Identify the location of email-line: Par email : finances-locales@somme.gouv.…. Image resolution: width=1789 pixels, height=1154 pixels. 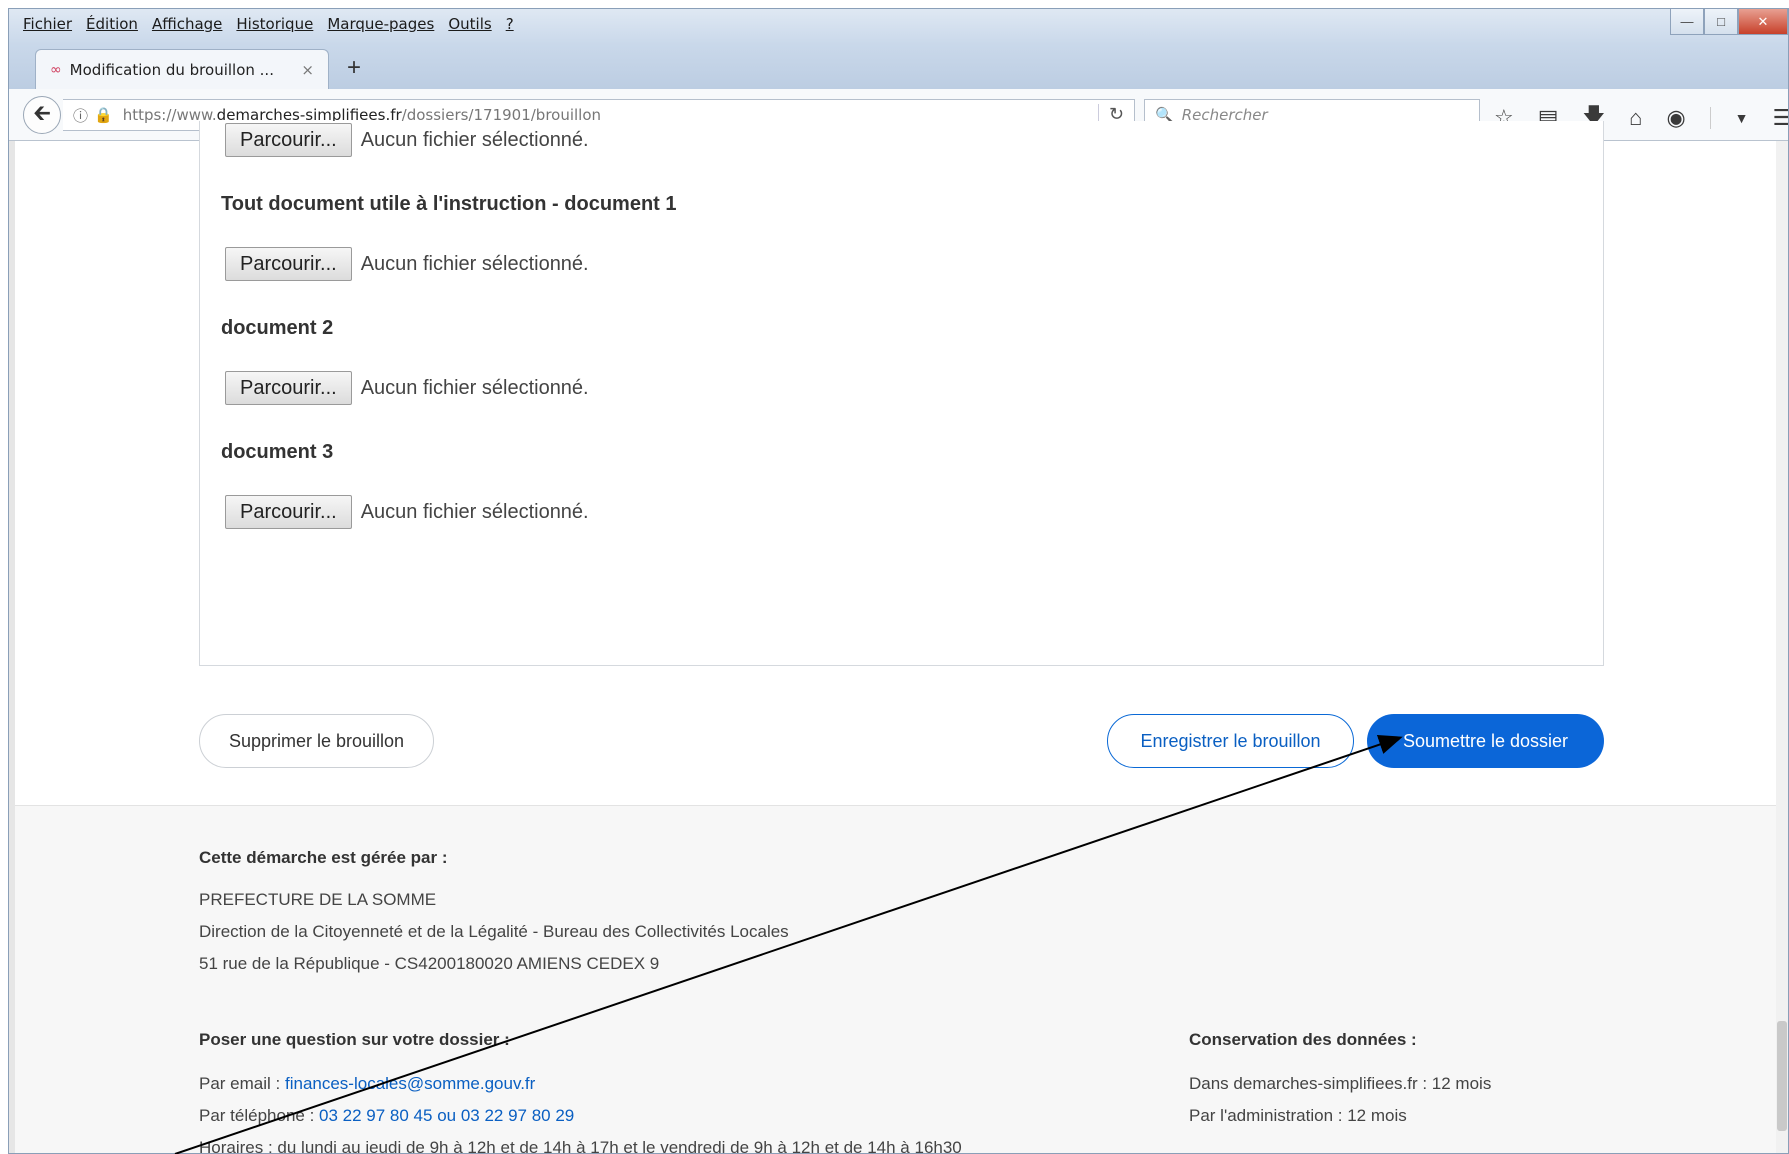
(367, 1083).